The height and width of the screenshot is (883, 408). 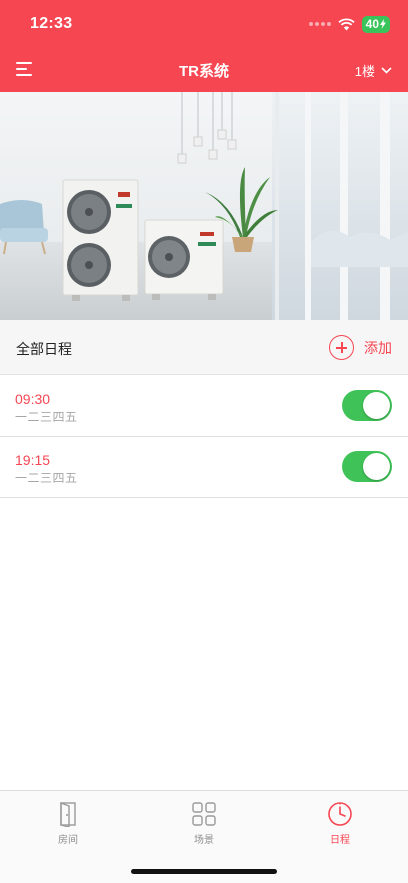 What do you see at coordinates (340, 814) in the screenshot?
I see `clock-icon` at bounding box center [340, 814].